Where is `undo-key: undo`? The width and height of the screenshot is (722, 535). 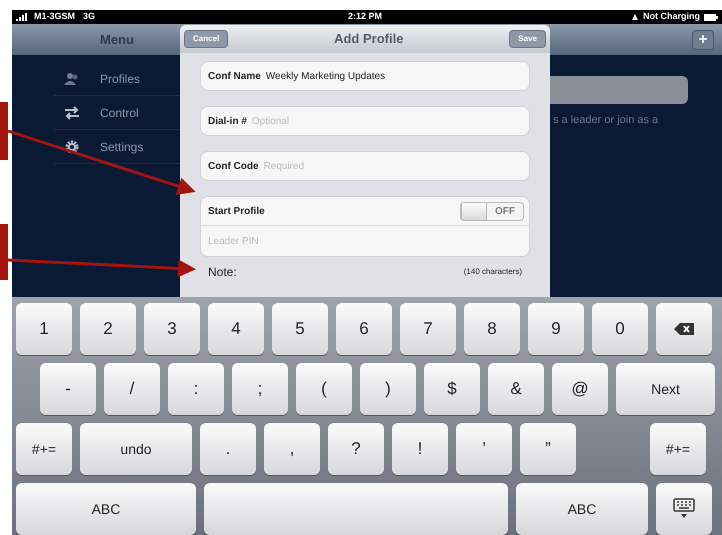
undo-key: undo is located at coordinates (136, 449).